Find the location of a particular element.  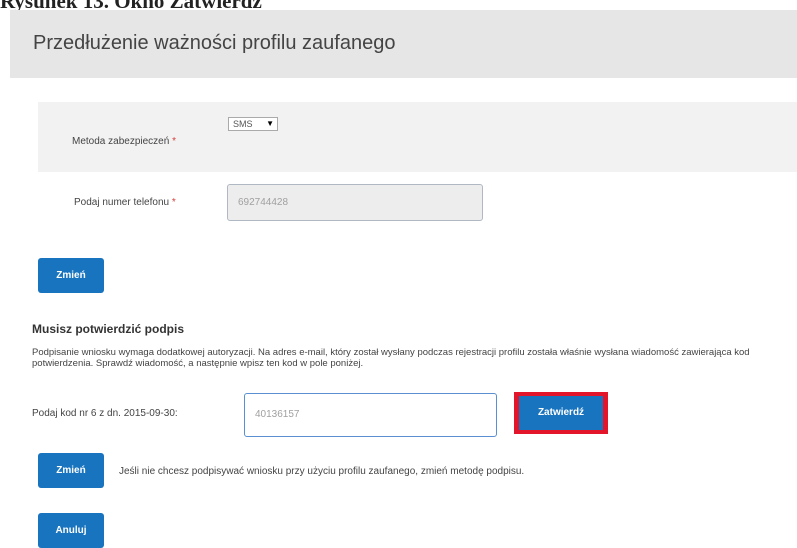

confirm-button: Zatwierdź is located at coordinates (561, 413).